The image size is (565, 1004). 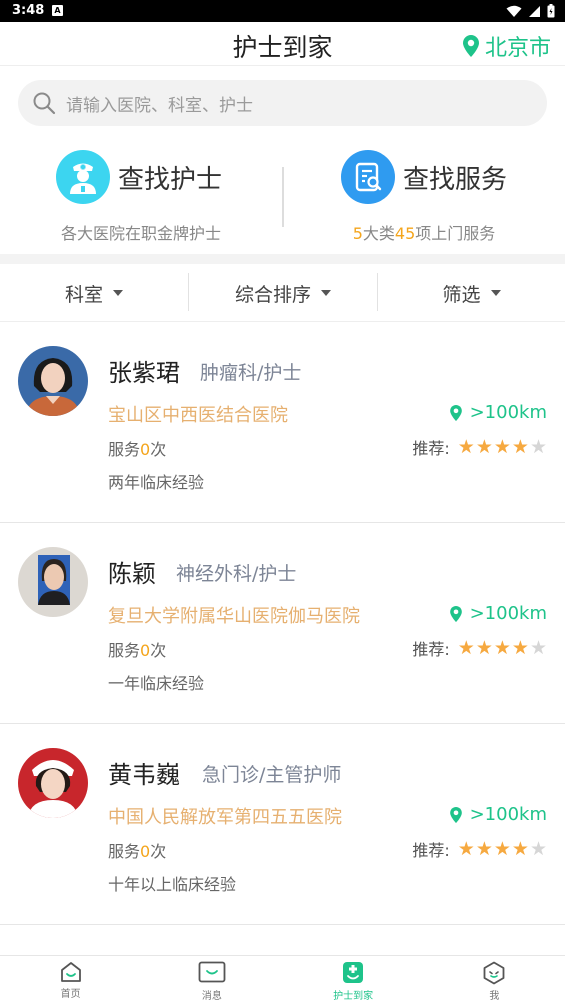 I want to click on find-nurse-title: 查找护士, so click(x=170, y=179).